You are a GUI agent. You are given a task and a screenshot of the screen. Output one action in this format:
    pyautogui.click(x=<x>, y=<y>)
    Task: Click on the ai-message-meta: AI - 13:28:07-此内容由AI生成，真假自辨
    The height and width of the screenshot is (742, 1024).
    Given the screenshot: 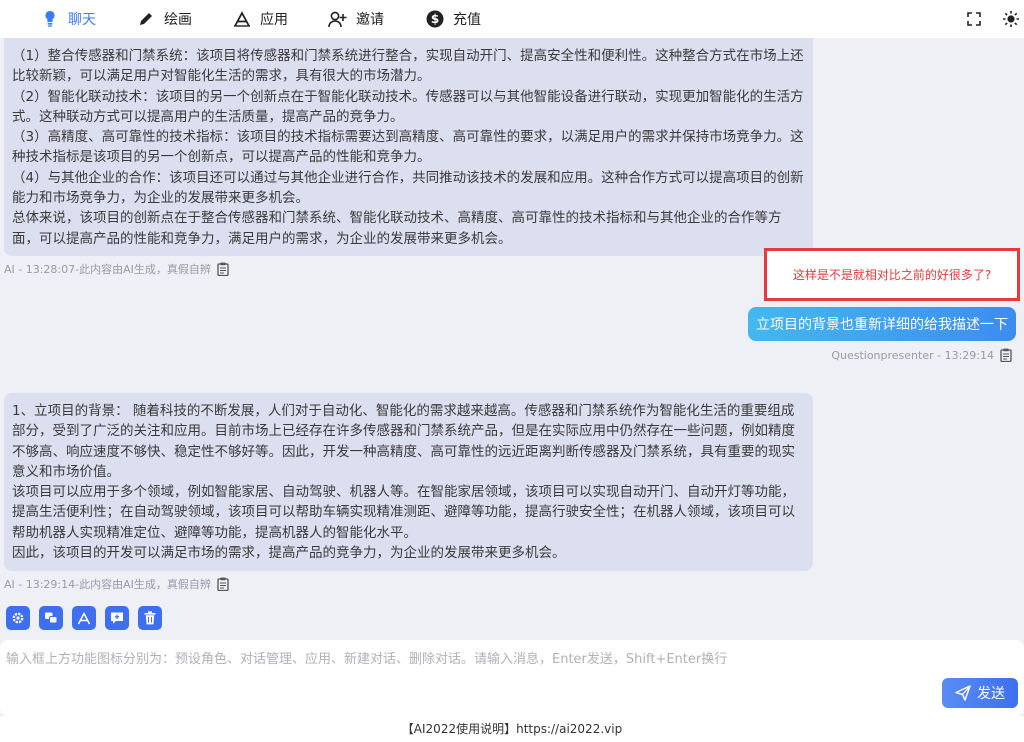 What is the action you would take?
    pyautogui.click(x=116, y=269)
    